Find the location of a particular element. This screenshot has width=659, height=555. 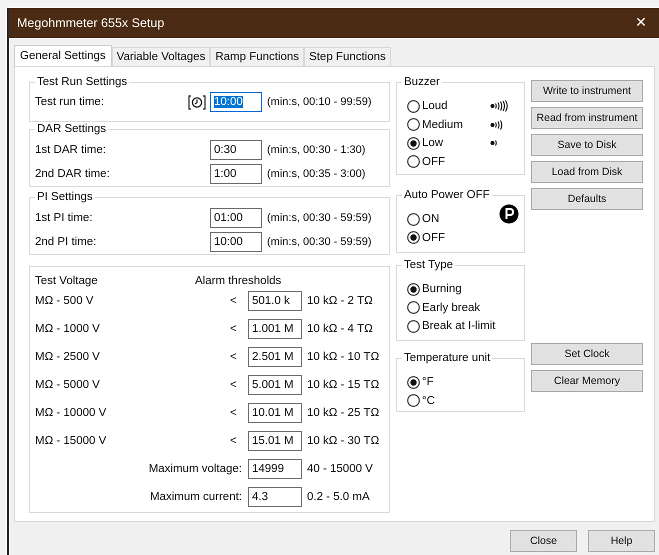

field-label: 2nd PI time: is located at coordinates (66, 242).